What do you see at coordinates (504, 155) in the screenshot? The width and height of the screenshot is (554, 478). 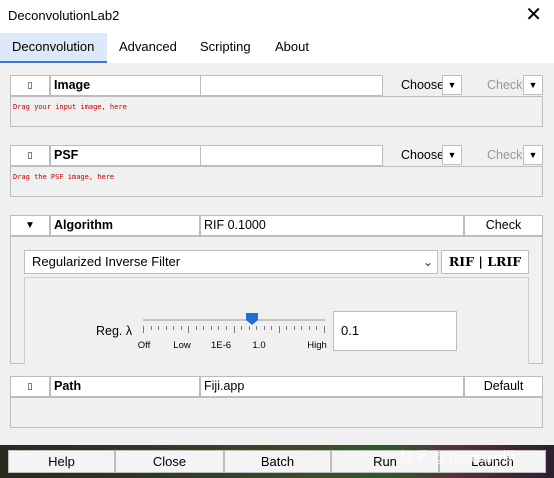 I see `psf-check-button: Check` at bounding box center [504, 155].